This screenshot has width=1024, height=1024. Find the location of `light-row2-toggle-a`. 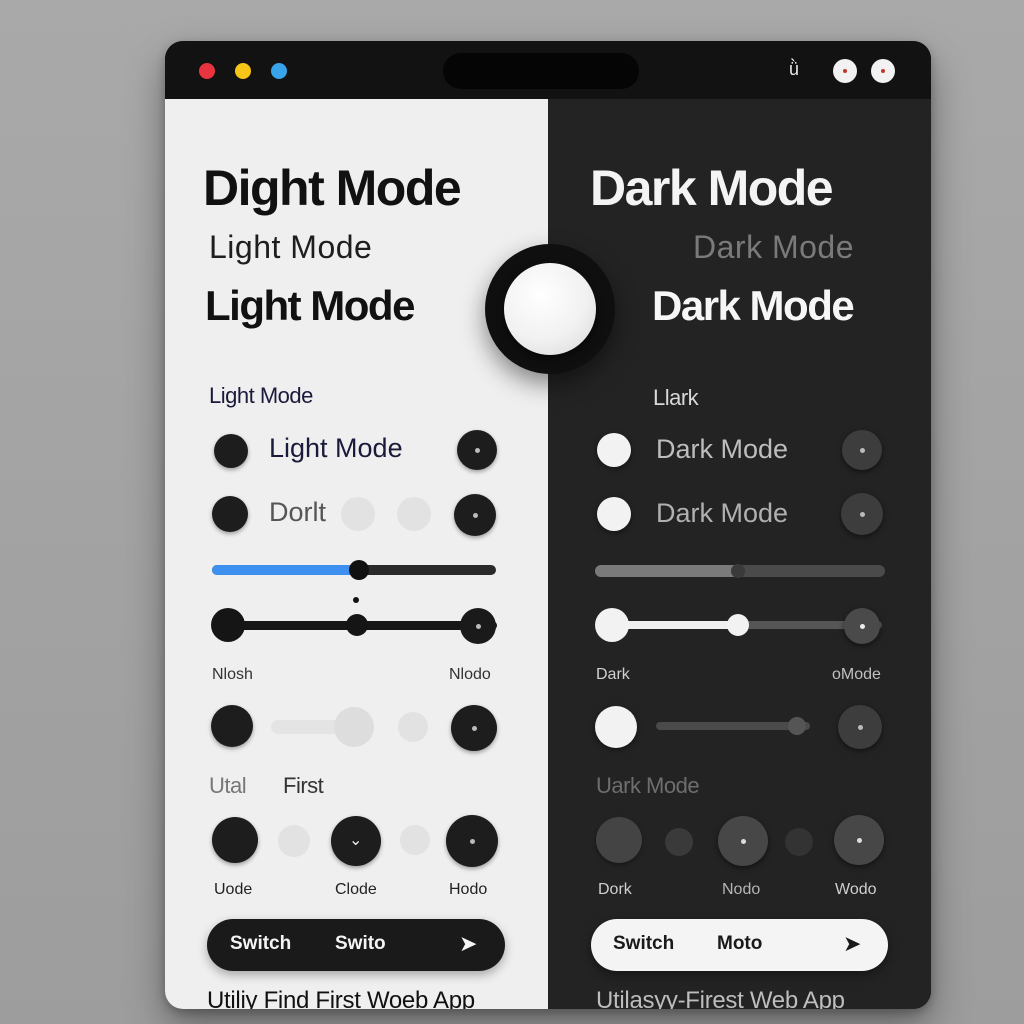

light-row2-toggle-a is located at coordinates (358, 514).